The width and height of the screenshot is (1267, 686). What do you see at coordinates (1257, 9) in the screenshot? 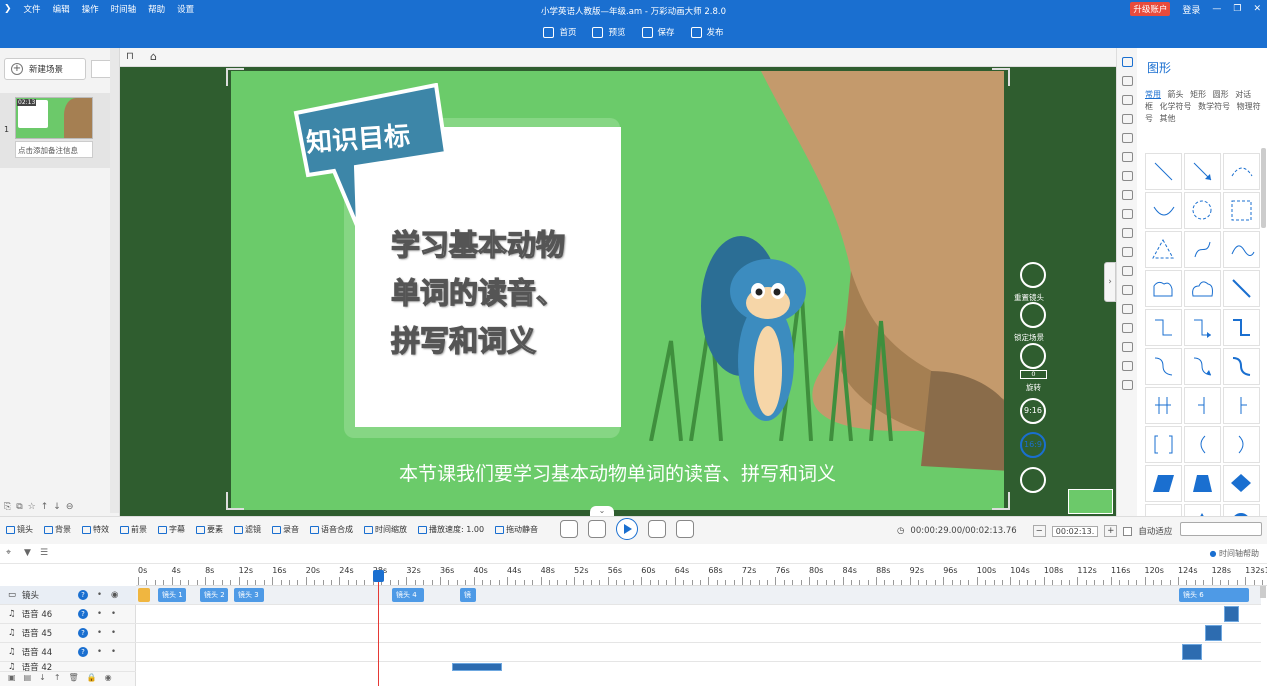
I see `close-icon: ✕` at bounding box center [1257, 9].